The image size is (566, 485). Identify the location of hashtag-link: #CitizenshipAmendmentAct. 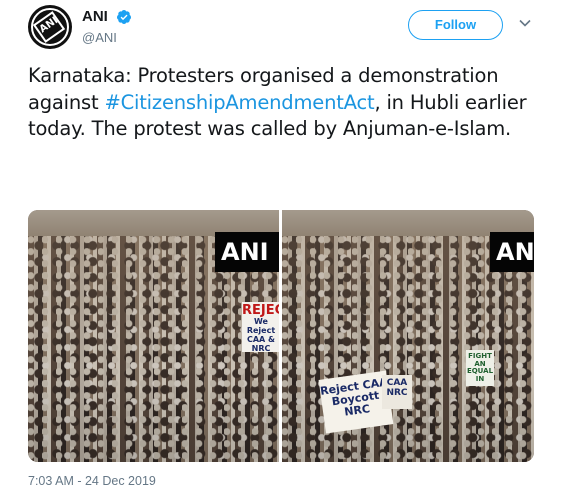
(239, 102).